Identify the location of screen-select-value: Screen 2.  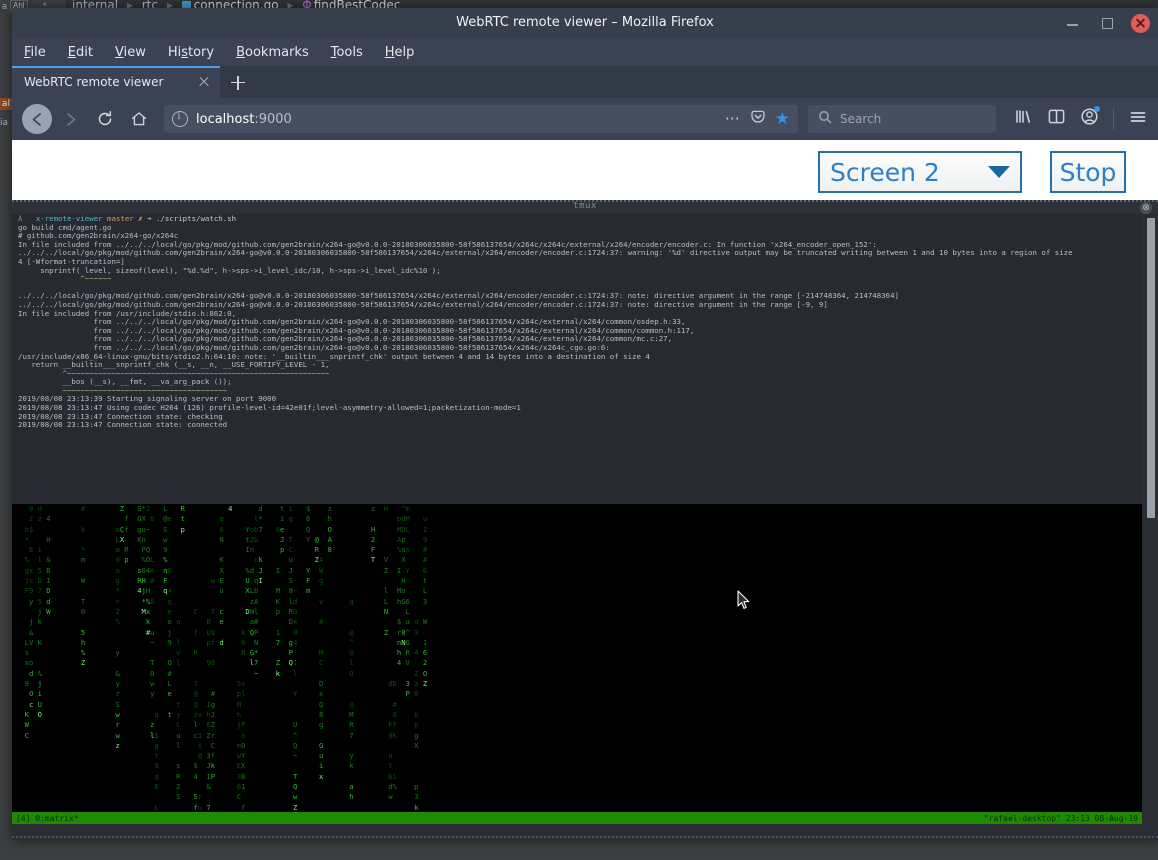
(885, 172).